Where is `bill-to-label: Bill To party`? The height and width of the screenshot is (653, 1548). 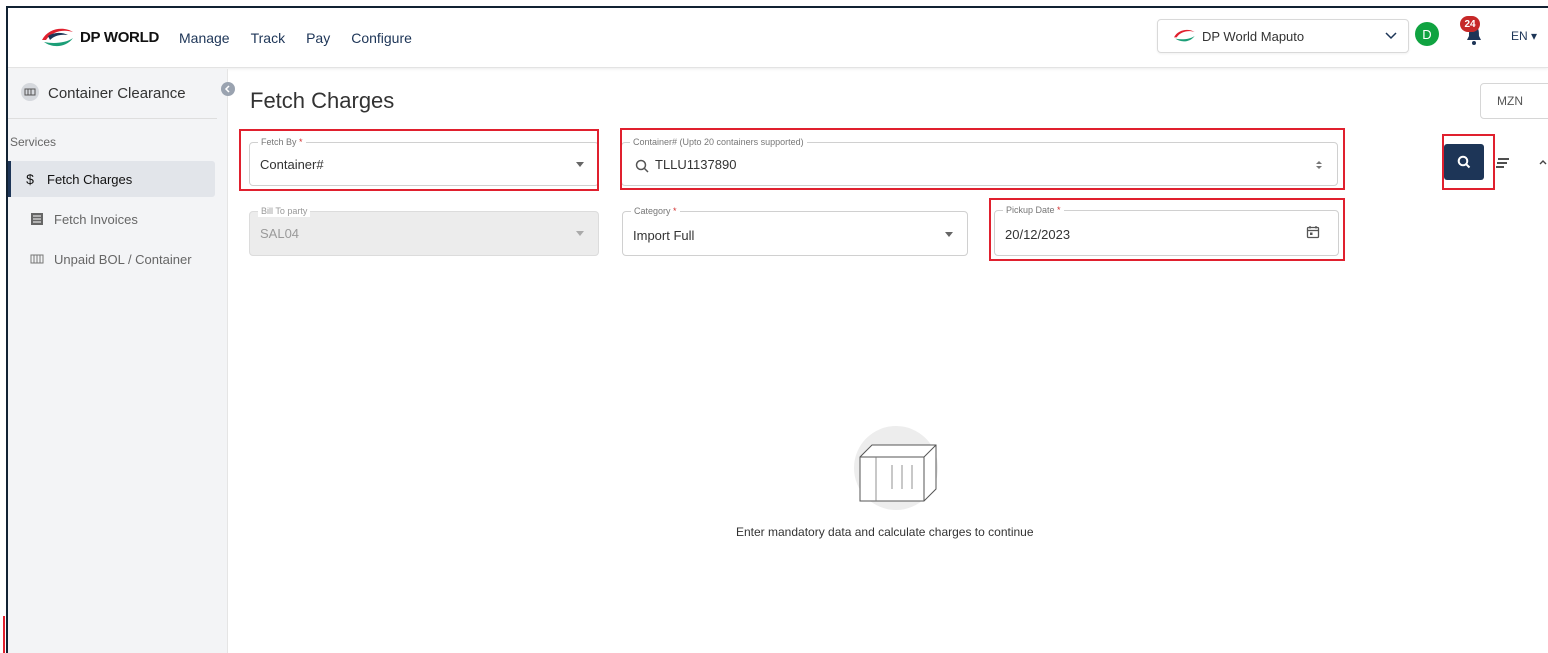
bill-to-label: Bill To party is located at coordinates (284, 211).